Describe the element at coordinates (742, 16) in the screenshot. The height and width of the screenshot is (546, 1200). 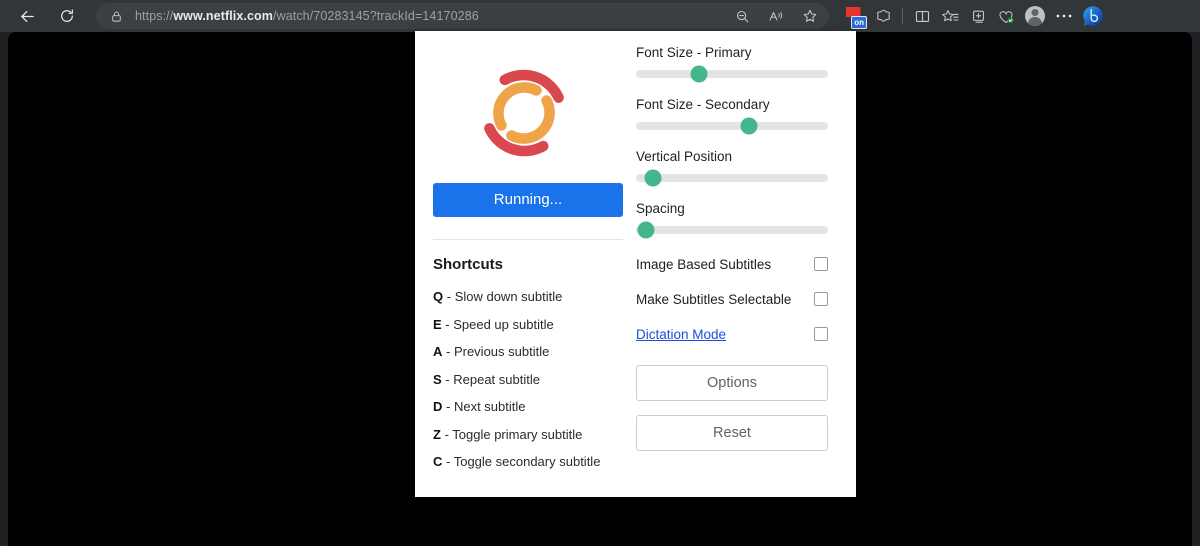
I see `zoom-out-icon` at that location.